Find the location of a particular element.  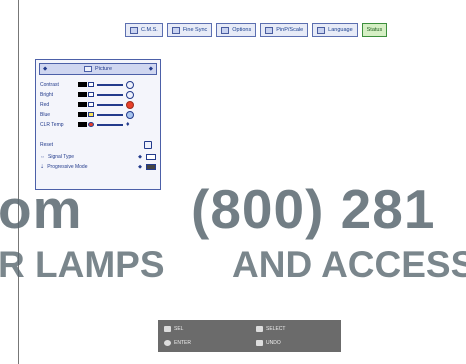

watermark-text: AND ACCESS is located at coordinates (349, 264).